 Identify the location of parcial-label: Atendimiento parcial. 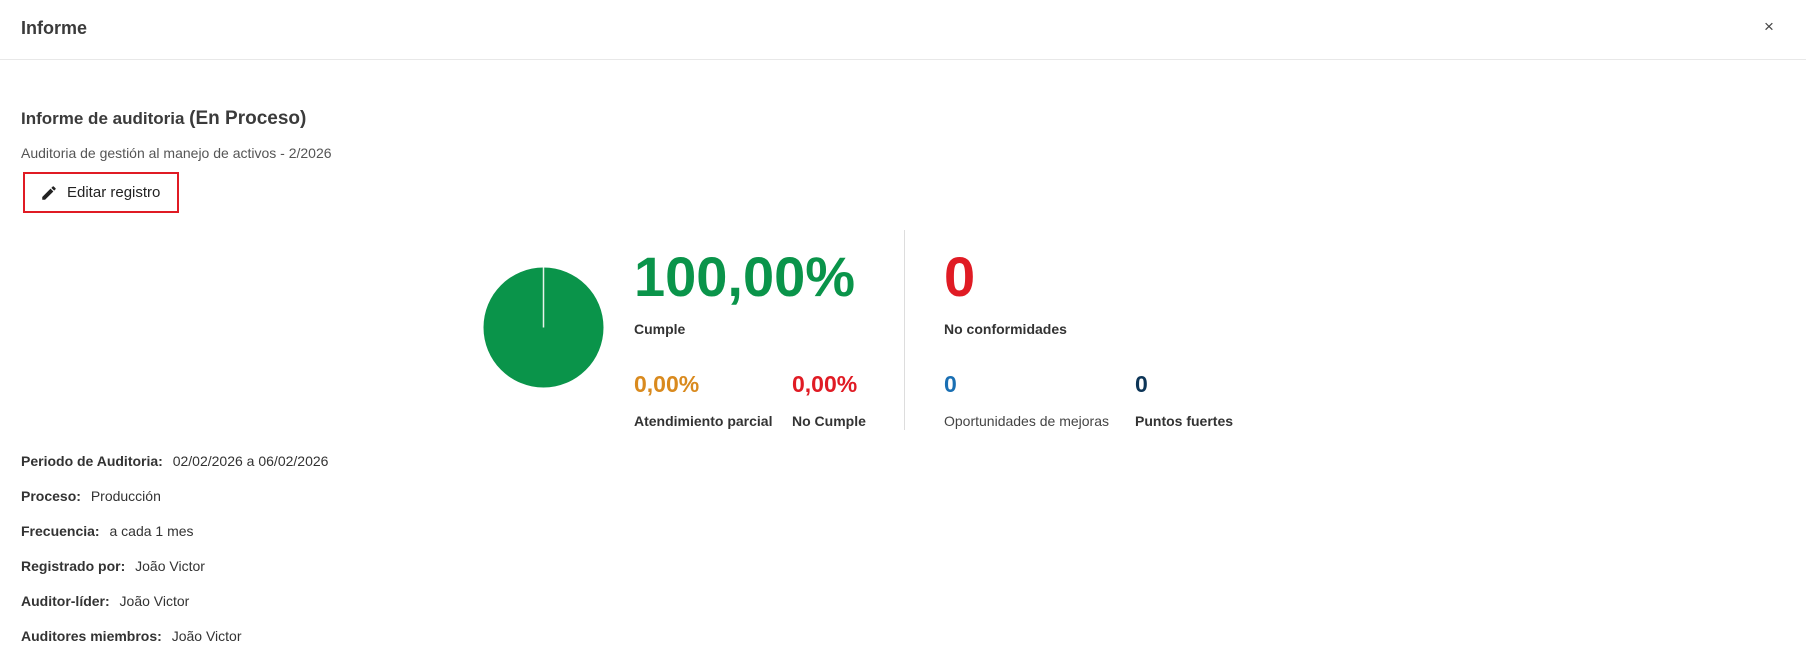
(703, 421).